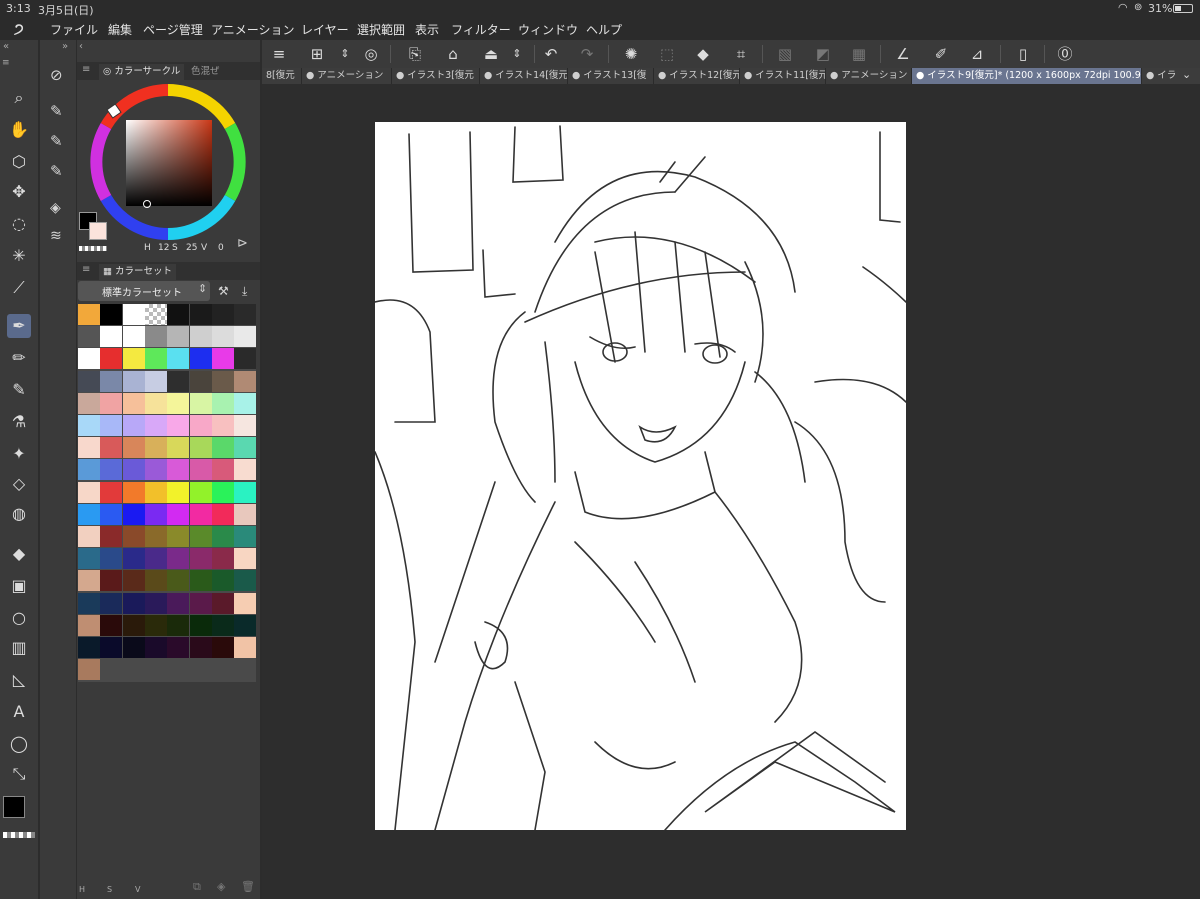 The height and width of the screenshot is (899, 1200). What do you see at coordinates (345, 54) in the screenshot?
I see `chevron-updown-icon: ⇕` at bounding box center [345, 54].